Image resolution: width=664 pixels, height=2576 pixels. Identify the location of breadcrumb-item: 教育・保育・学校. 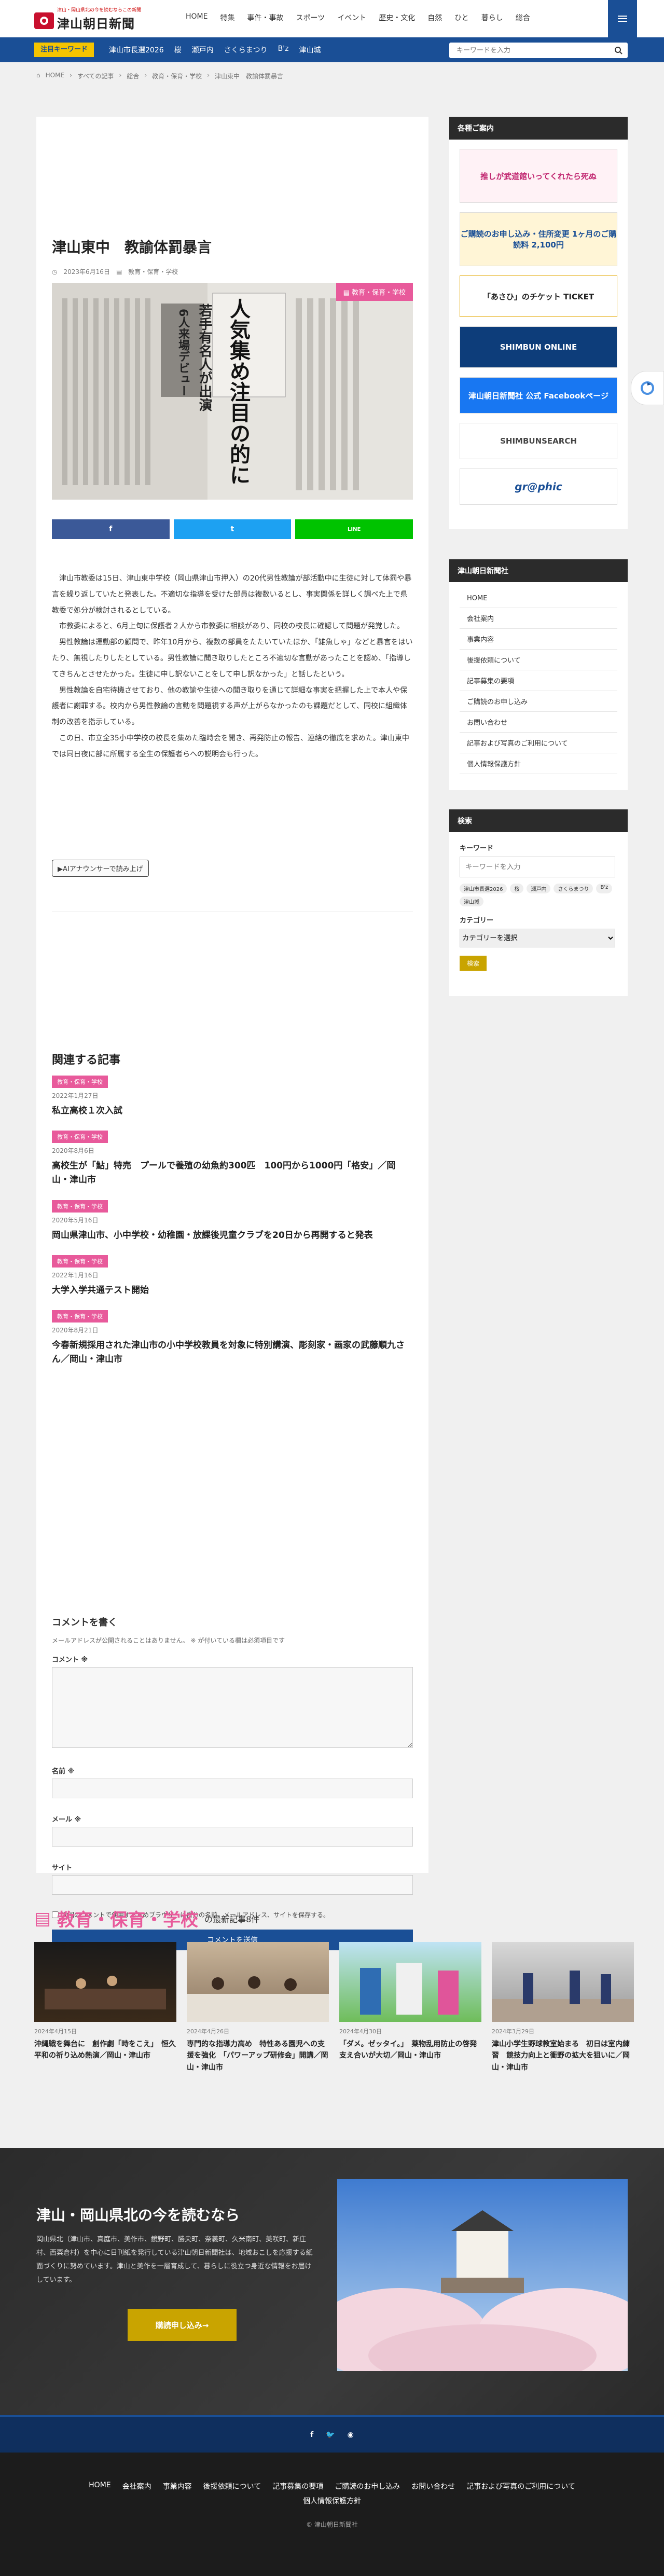
(177, 76).